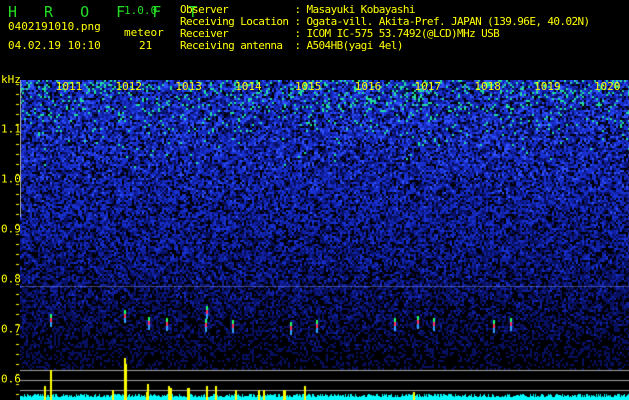 Image resolution: width=629 pixels, height=400 pixels. I want to click on time-label: 1016, so click(368, 86).